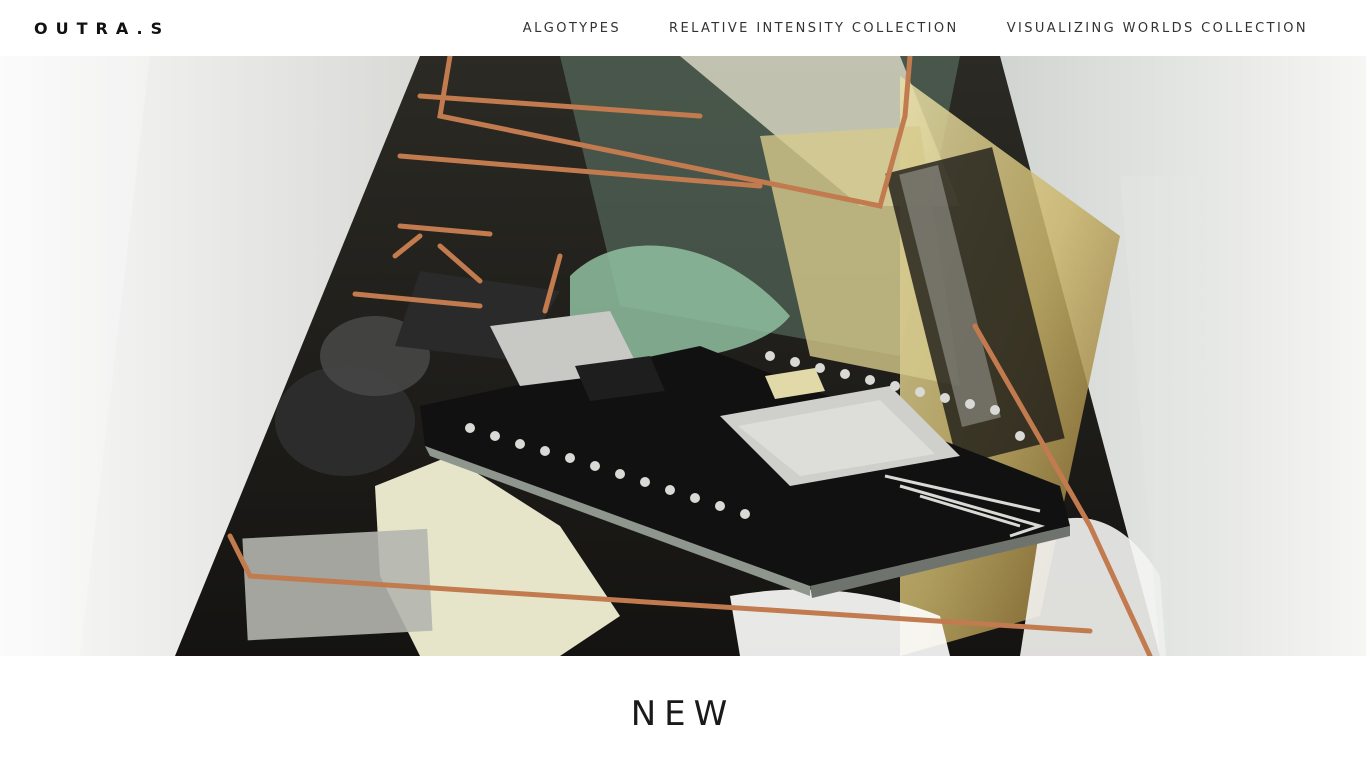 The height and width of the screenshot is (768, 1366). What do you see at coordinates (572, 28) in the screenshot?
I see `nav-link-algotypes: ALGOTYPES` at bounding box center [572, 28].